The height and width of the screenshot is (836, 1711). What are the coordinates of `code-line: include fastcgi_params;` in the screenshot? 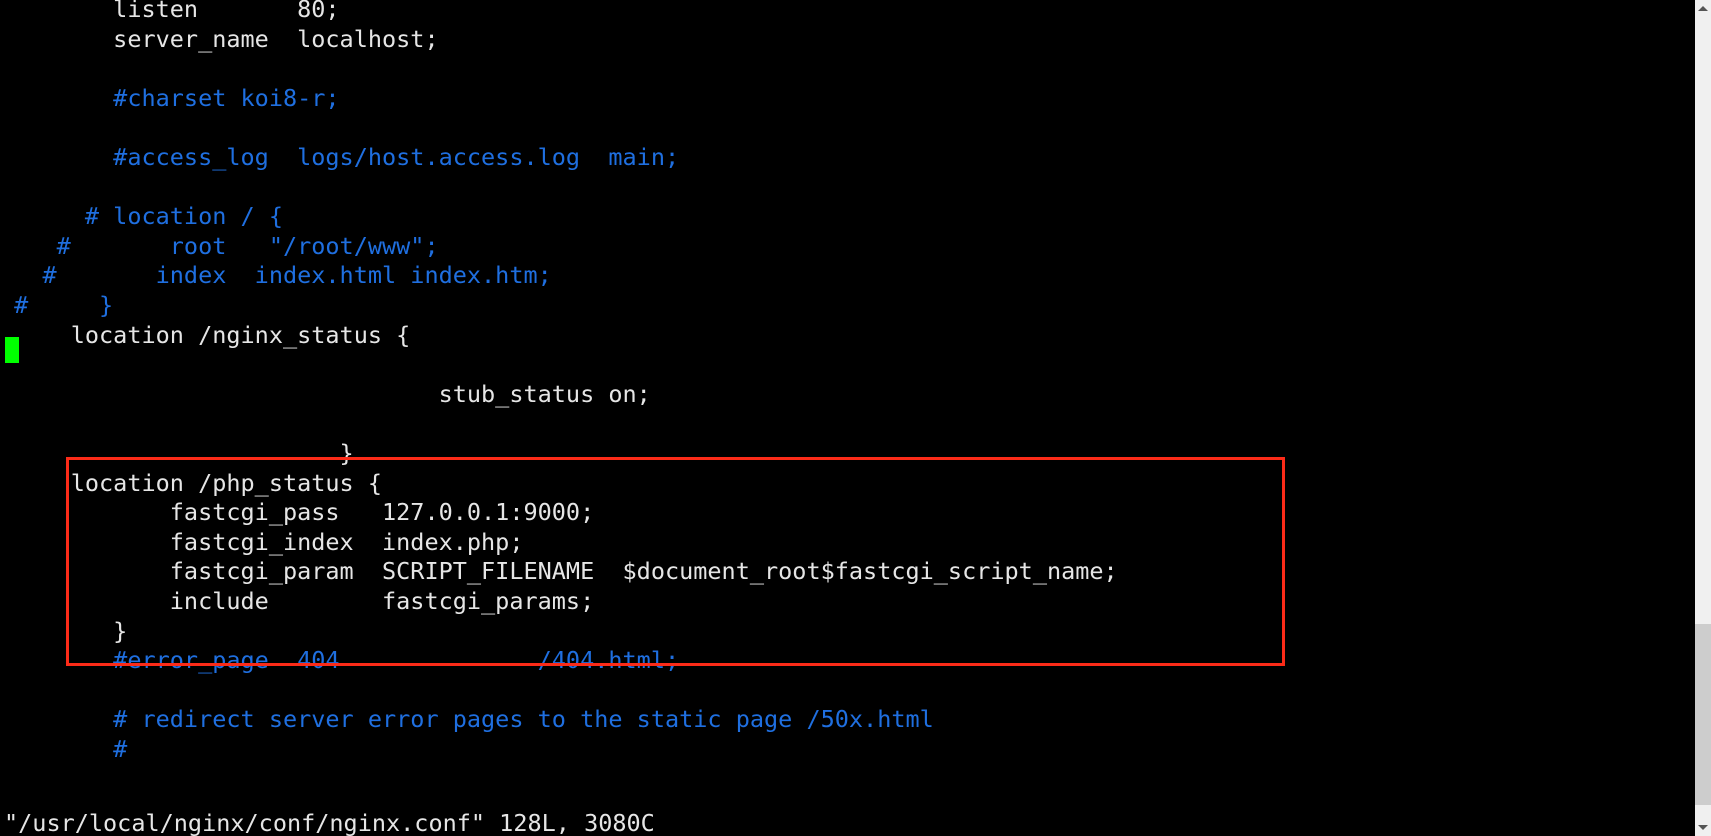 It's located at (297, 601).